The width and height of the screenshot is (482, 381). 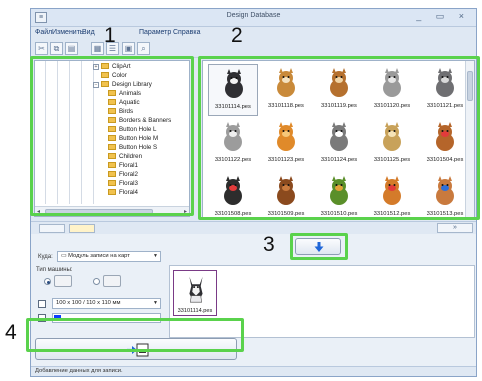 What do you see at coordinates (392, 214) in the screenshot?
I see `design-filename: 33101512.pes` at bounding box center [392, 214].